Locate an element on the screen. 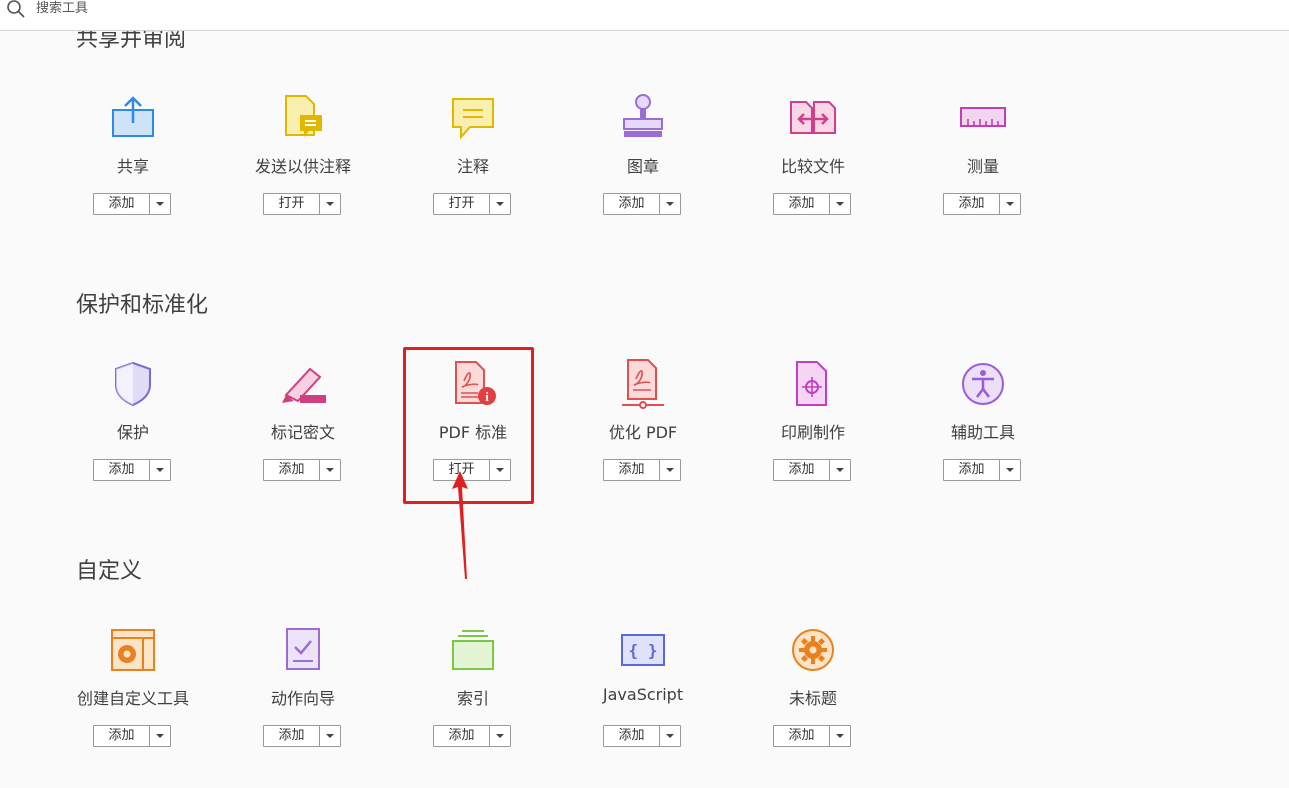  section-title-customize: 自定义 is located at coordinates (109, 571).